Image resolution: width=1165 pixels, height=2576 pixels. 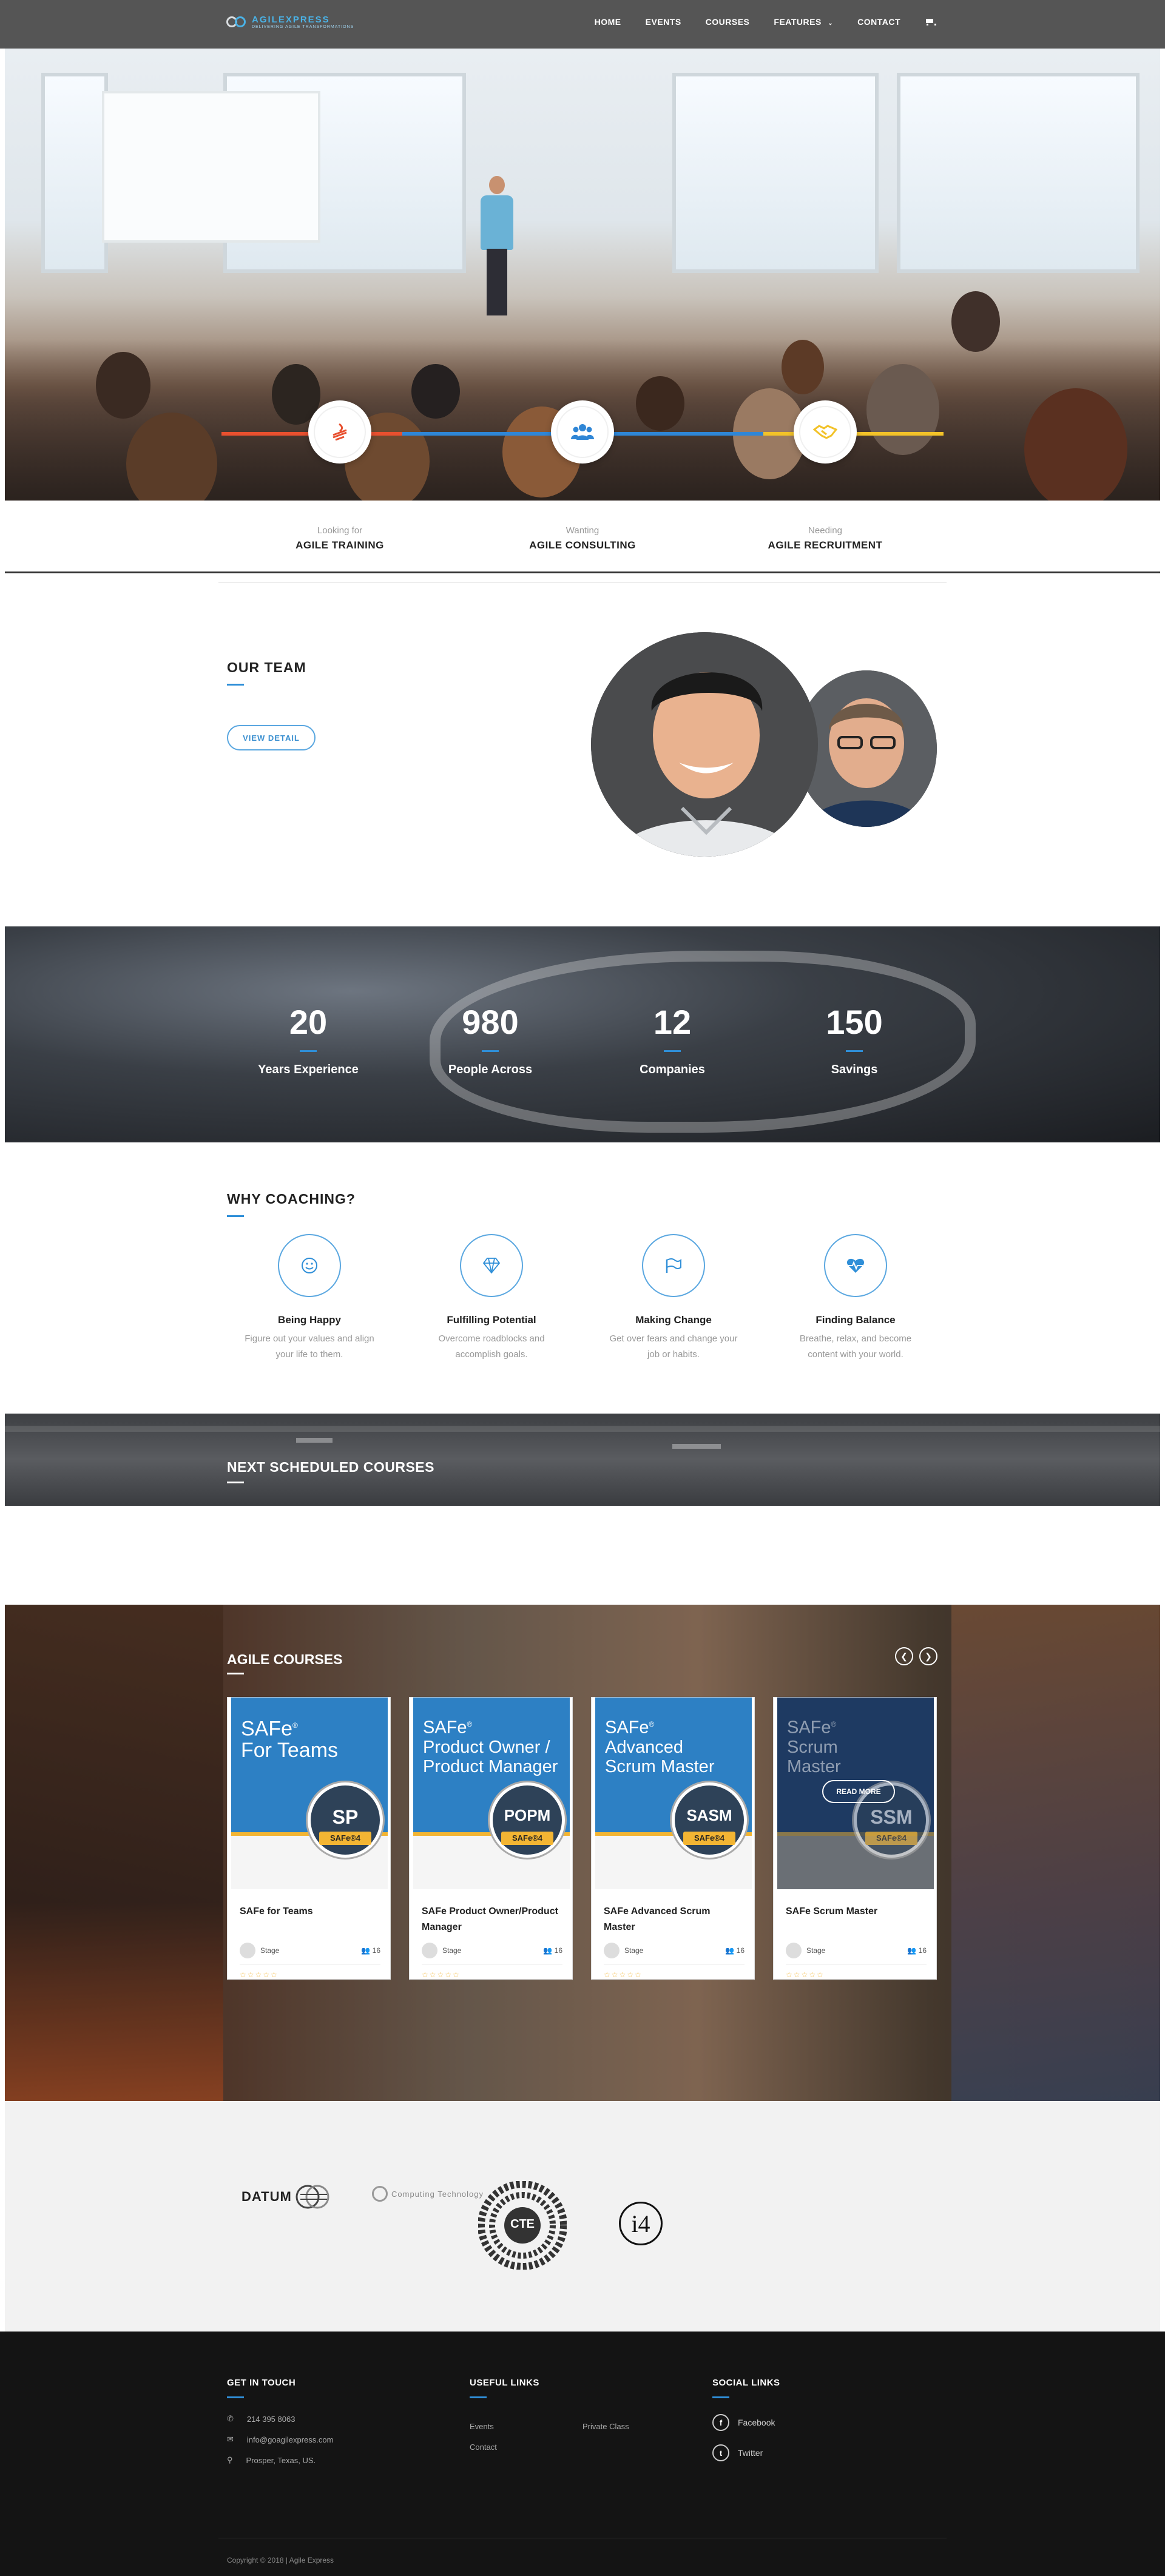 What do you see at coordinates (286, 2196) in the screenshot?
I see `partner-logo-datum: DATUM` at bounding box center [286, 2196].